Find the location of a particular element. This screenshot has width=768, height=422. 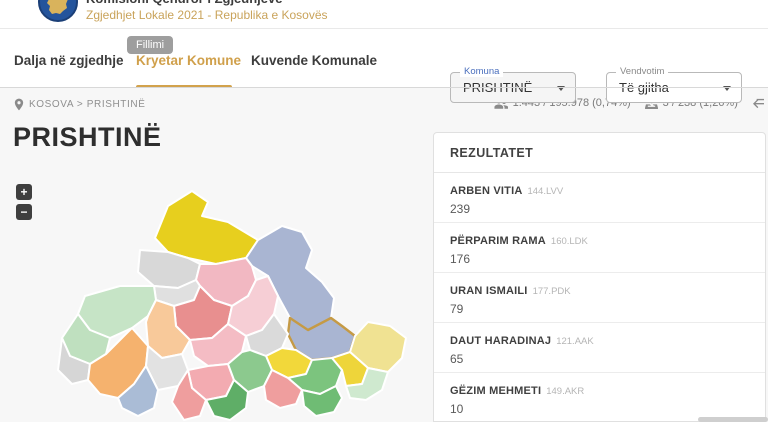

result-row: ARBEN VITIA 144.LVV 239 is located at coordinates (599, 198).